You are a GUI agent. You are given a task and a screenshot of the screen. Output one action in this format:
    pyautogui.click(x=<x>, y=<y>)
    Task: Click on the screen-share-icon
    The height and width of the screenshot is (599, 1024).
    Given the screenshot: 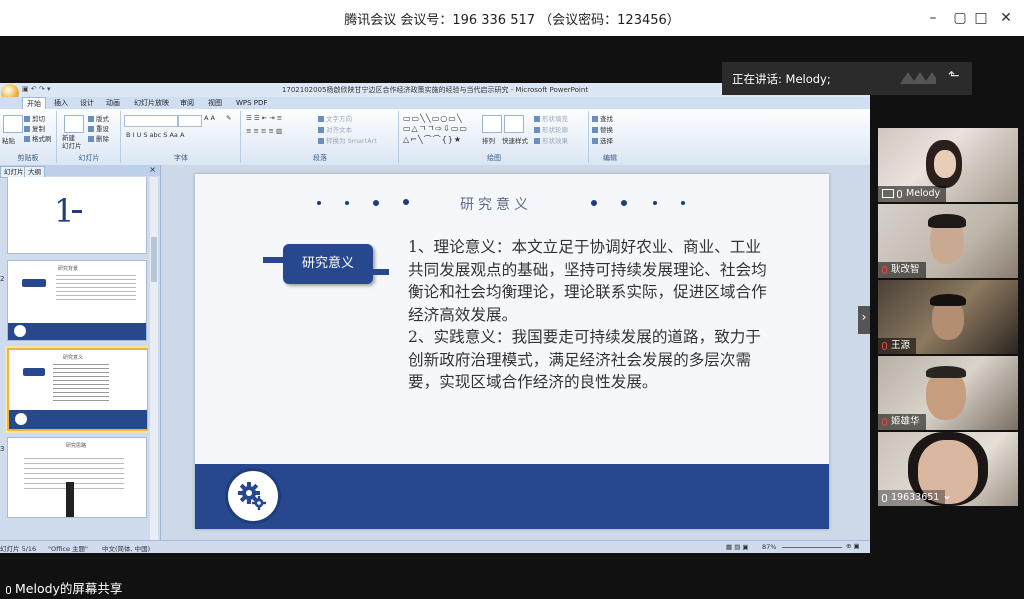 What is the action you would take?
    pyautogui.click(x=888, y=193)
    